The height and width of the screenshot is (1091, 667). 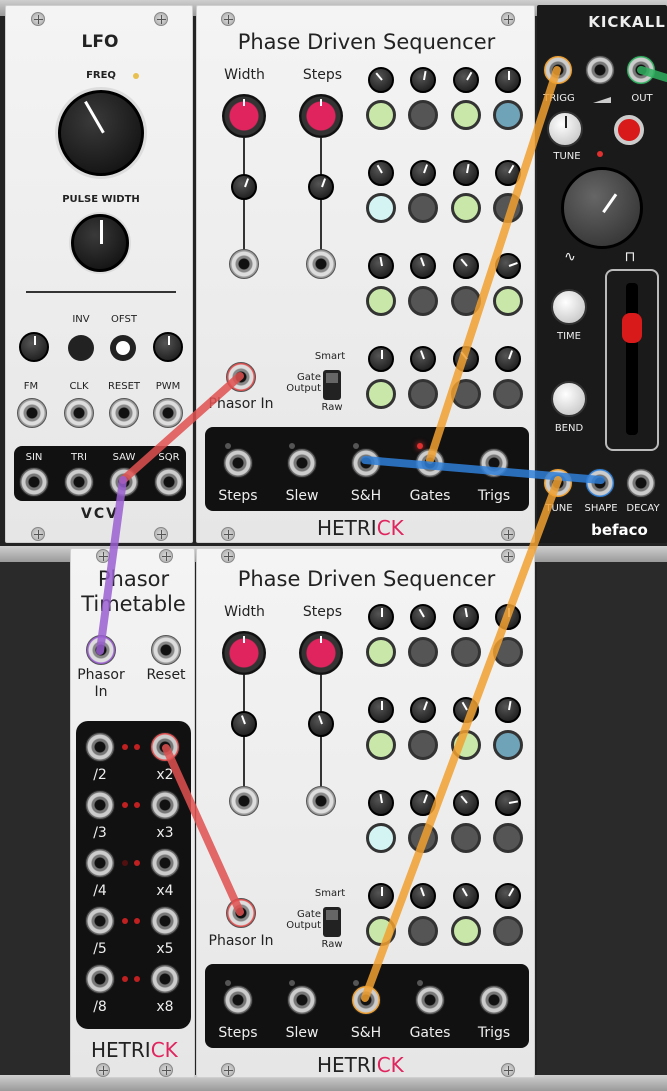 I want to click on pwm-input-jack, so click(x=168, y=413).